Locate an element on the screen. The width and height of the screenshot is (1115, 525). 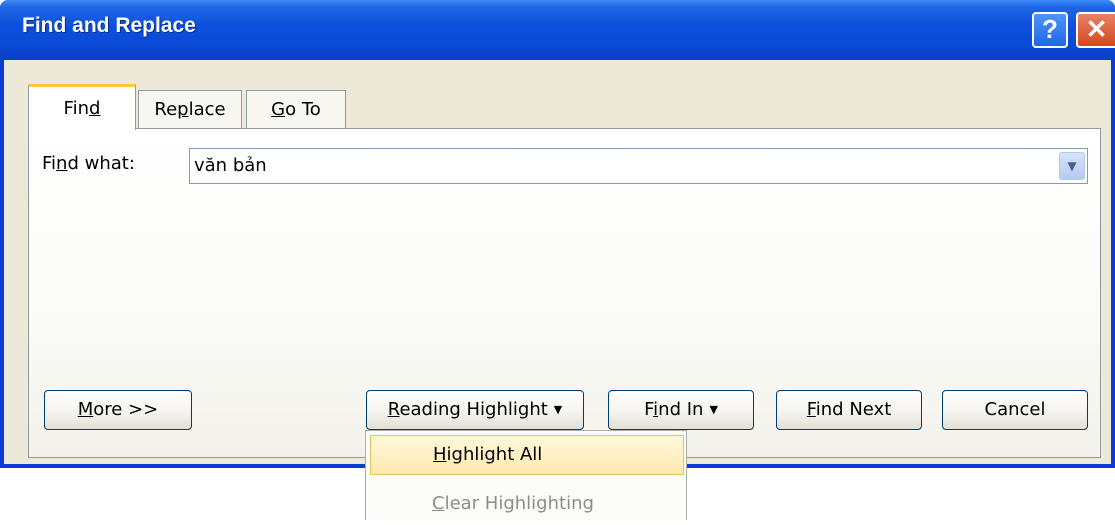
tab-find: Find is located at coordinates (82, 107).